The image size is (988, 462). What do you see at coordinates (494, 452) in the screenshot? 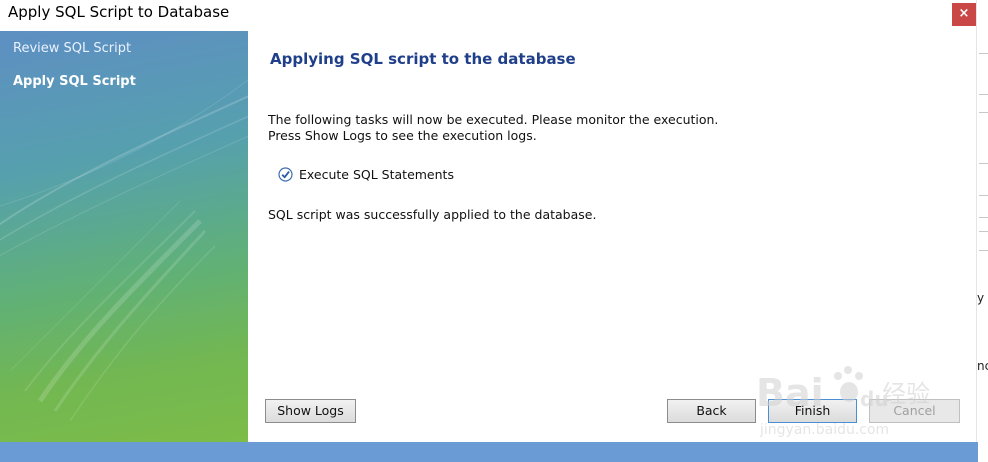
I see `background-window-strip` at bounding box center [494, 452].